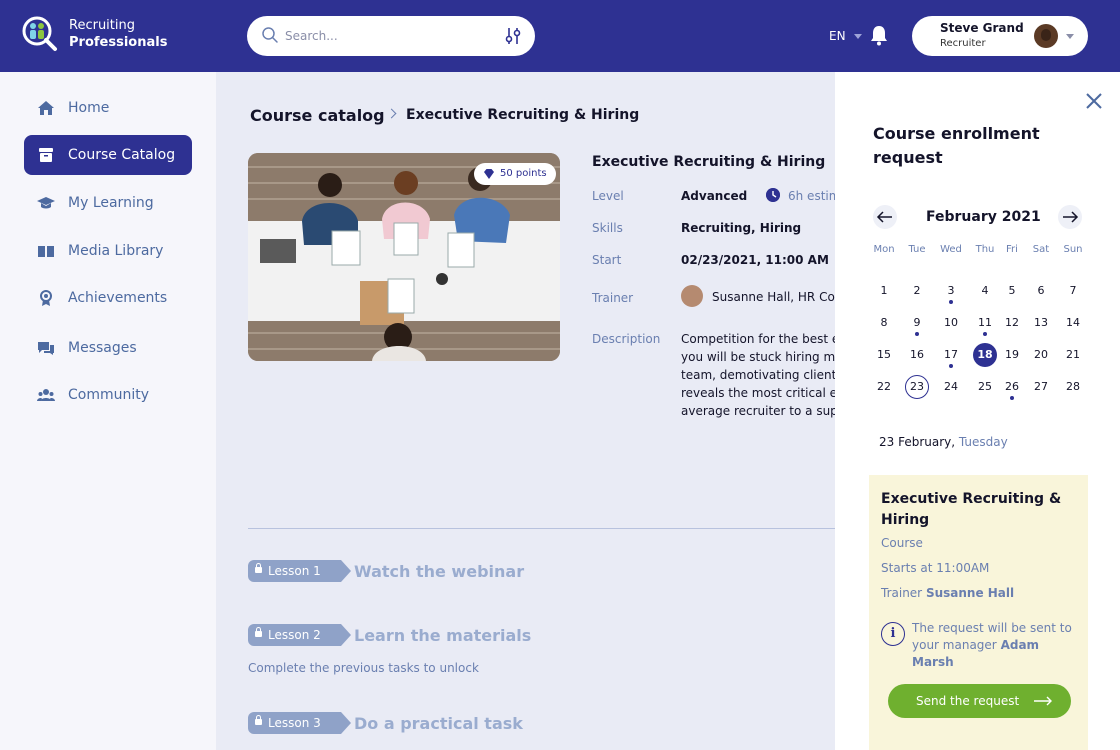 The width and height of the screenshot is (1120, 750). Describe the element at coordinates (1012, 355) in the screenshot. I see `calendar-day: 19` at that location.